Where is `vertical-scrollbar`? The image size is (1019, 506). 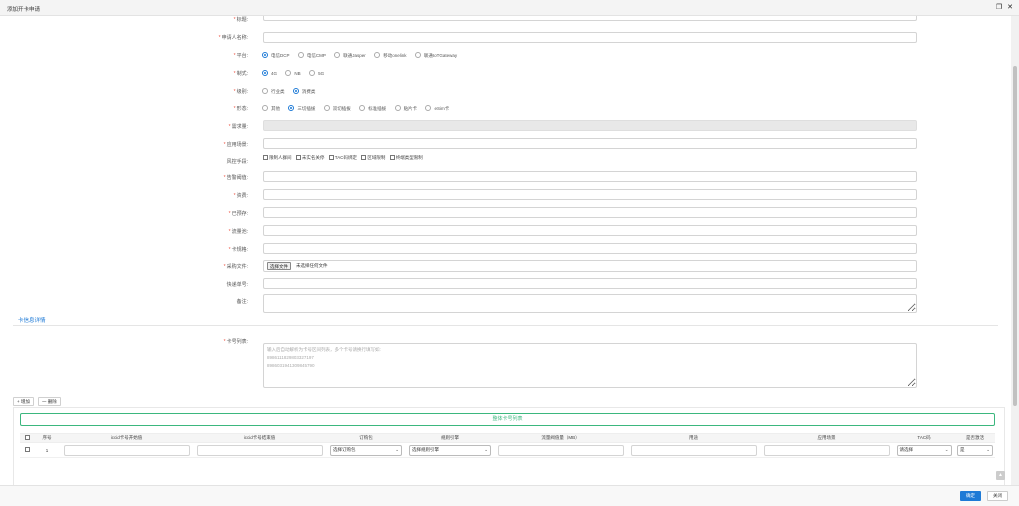
vertical-scrollbar is located at coordinates (1015, 250).